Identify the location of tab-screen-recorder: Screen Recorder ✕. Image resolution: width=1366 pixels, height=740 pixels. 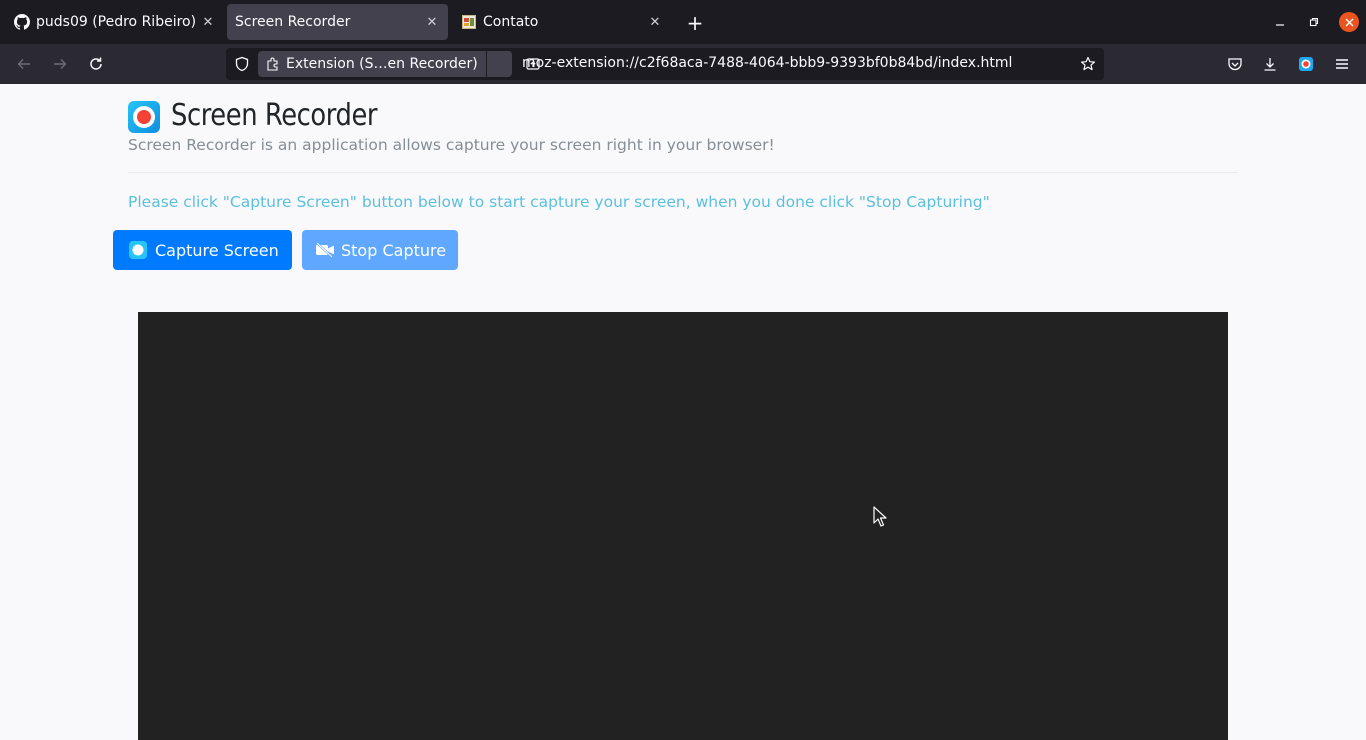
(337, 22).